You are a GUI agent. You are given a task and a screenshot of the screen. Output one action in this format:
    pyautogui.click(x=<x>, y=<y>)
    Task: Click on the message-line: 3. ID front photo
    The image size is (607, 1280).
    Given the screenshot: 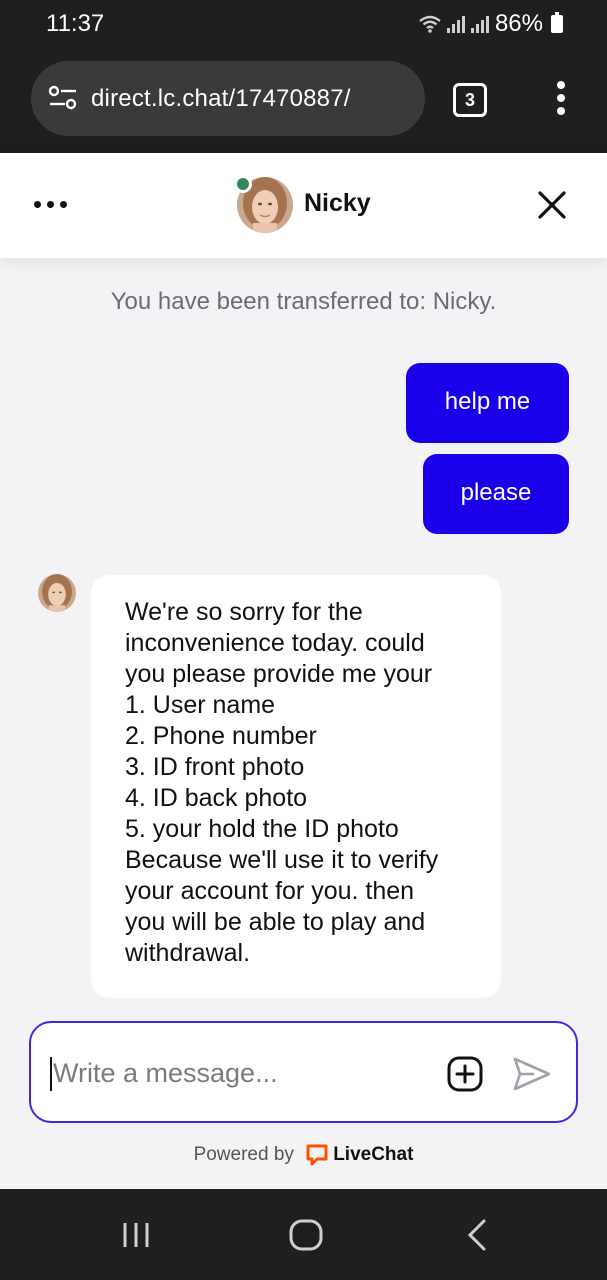 What is the action you would take?
    pyautogui.click(x=215, y=767)
    